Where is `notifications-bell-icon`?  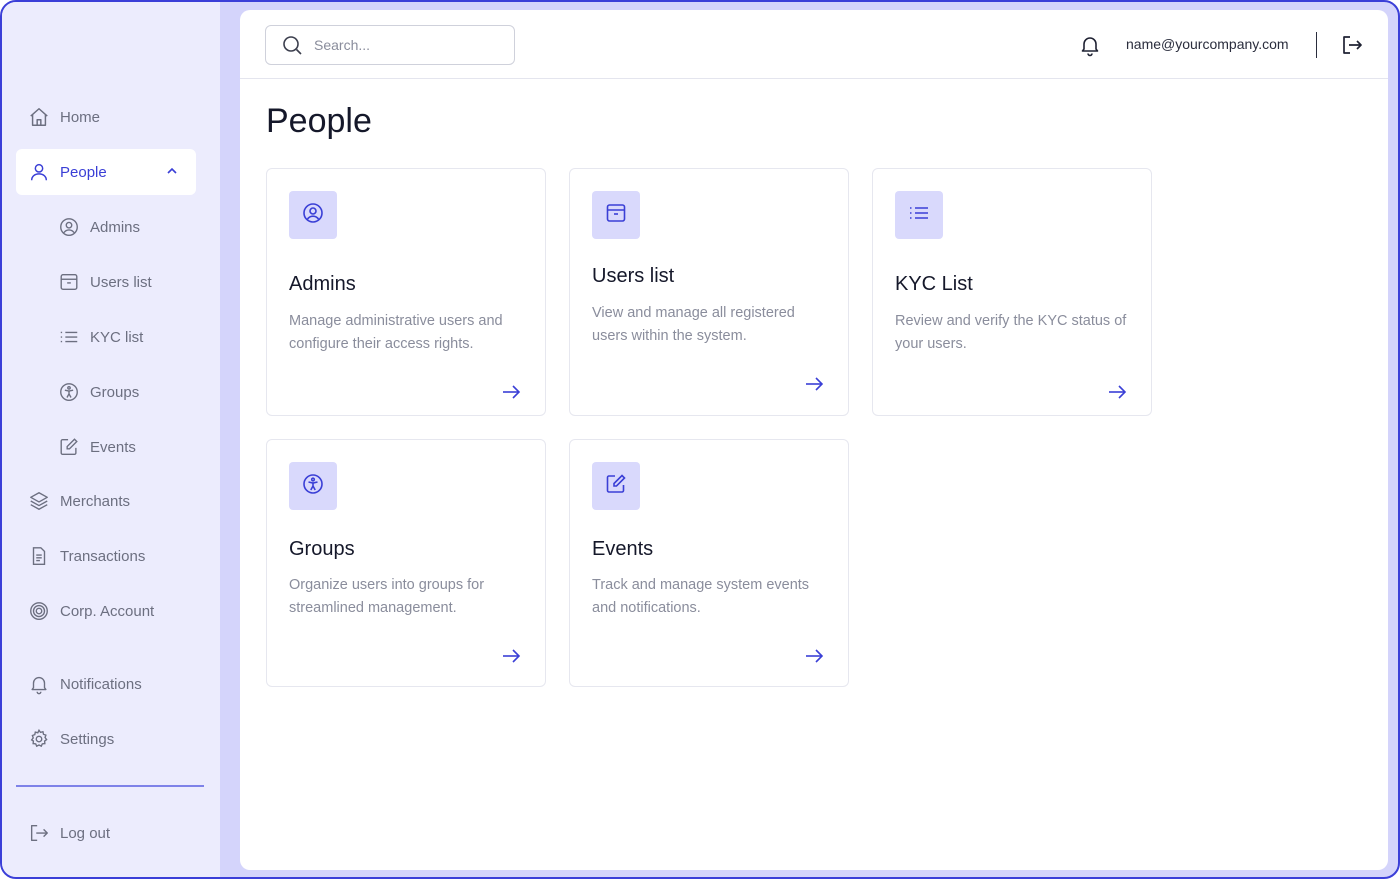 notifications-bell-icon is located at coordinates (1090, 45).